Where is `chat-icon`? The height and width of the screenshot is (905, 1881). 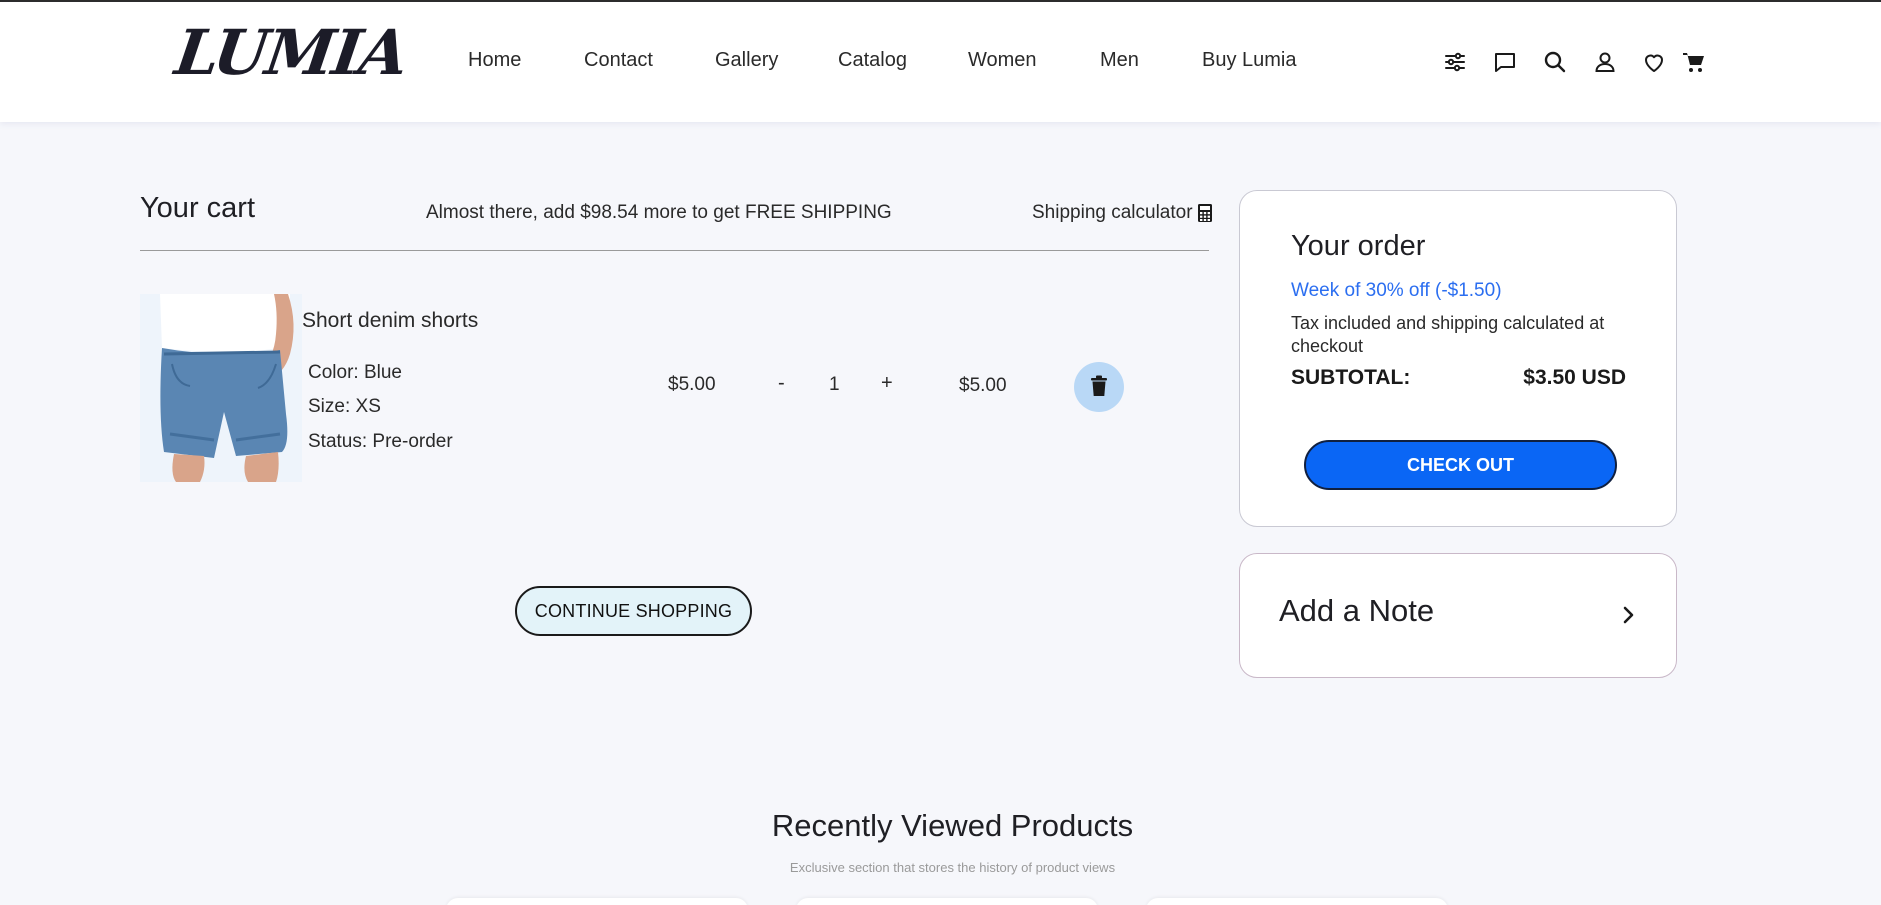
chat-icon is located at coordinates (1505, 62).